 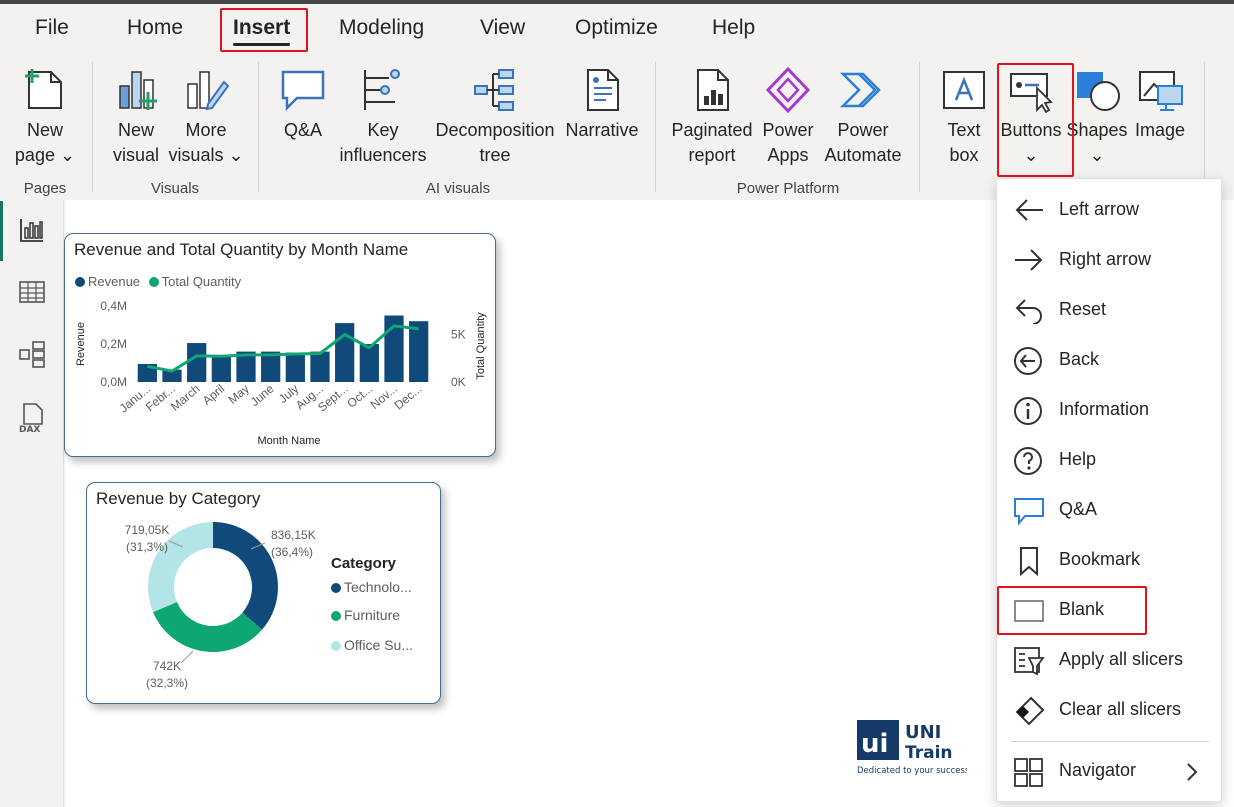 What do you see at coordinates (964, 117) in the screenshot?
I see `text-box-button: Text box` at bounding box center [964, 117].